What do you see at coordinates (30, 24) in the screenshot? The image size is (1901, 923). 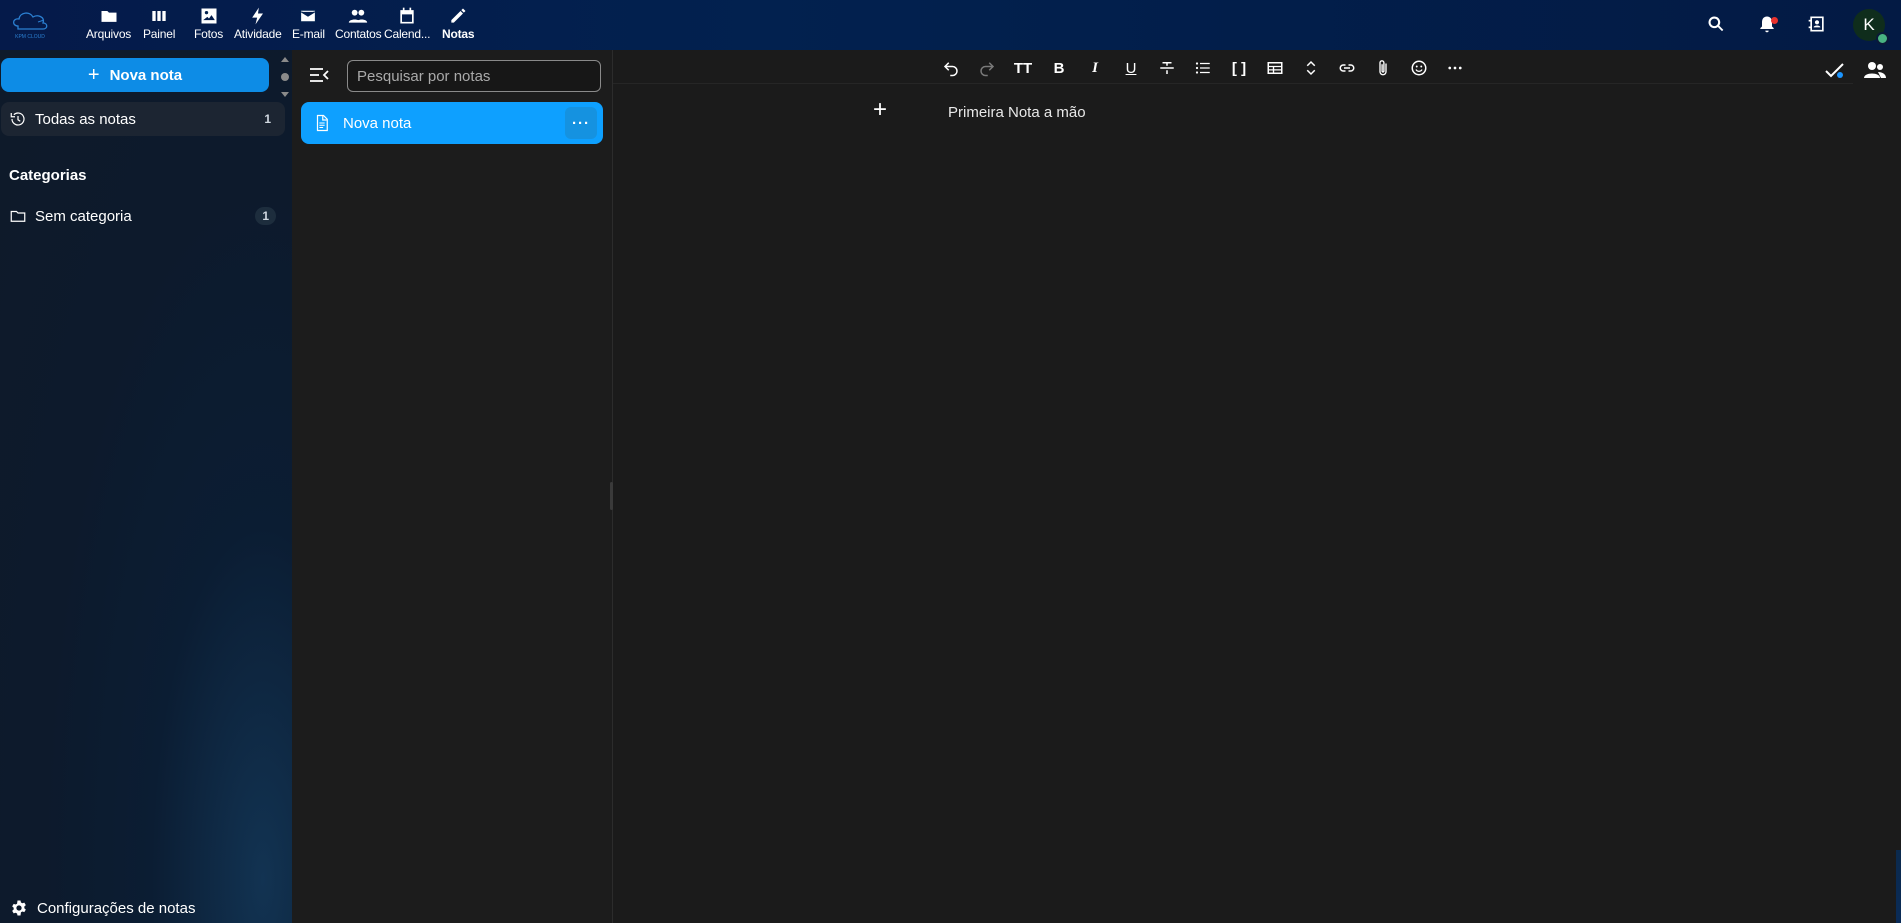 I see `app-logo: KPM CLOUD` at bounding box center [30, 24].